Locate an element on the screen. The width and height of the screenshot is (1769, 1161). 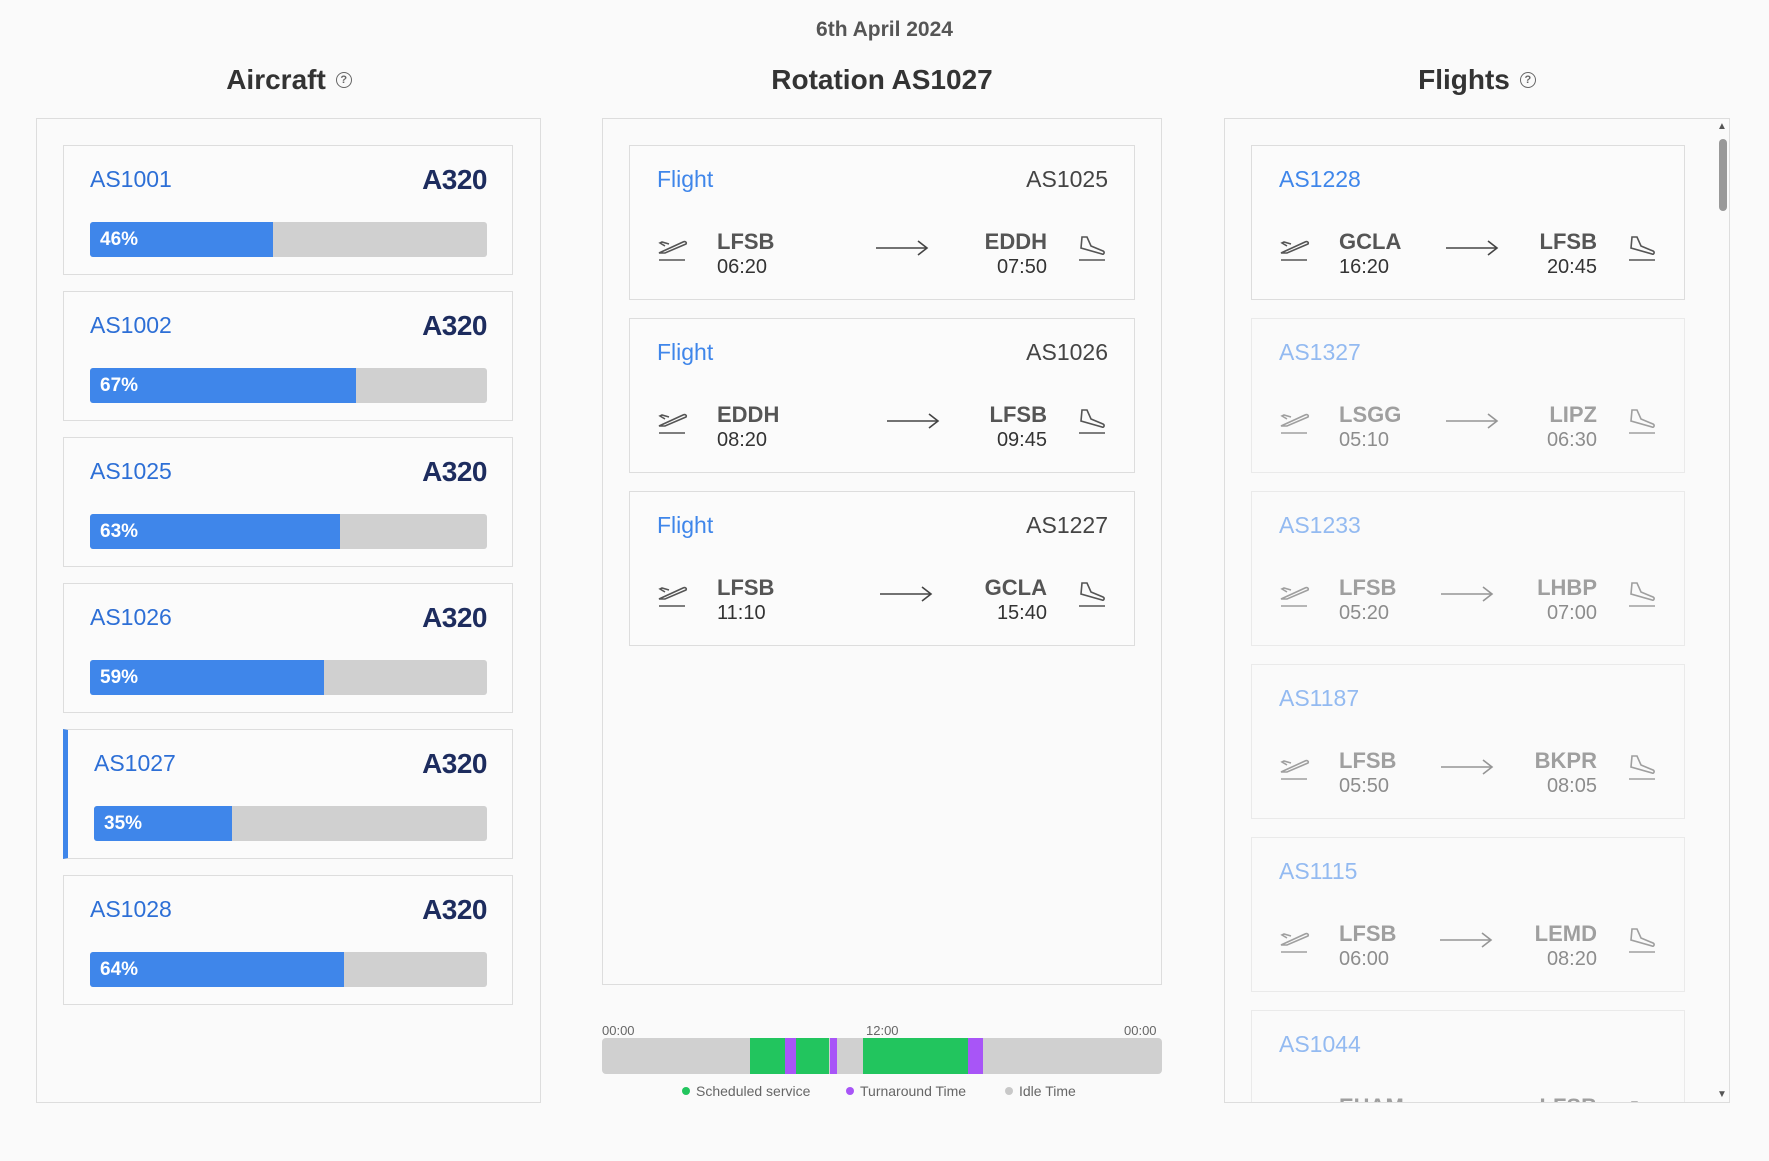
aircraft-id: AS1002 is located at coordinates (131, 325).